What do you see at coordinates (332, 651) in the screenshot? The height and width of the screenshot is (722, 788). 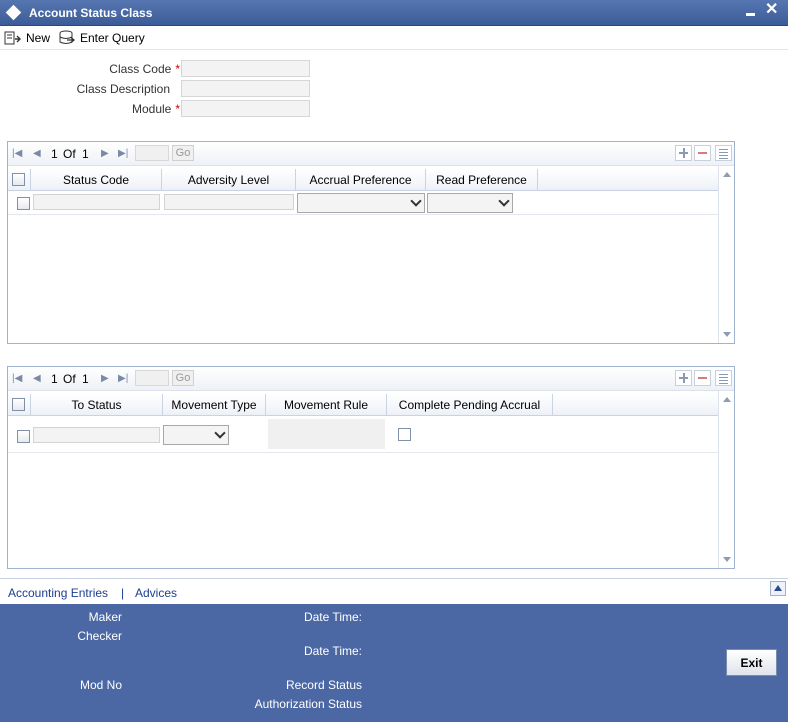 I see `checker-date-time-label: Date Time:` at bounding box center [332, 651].